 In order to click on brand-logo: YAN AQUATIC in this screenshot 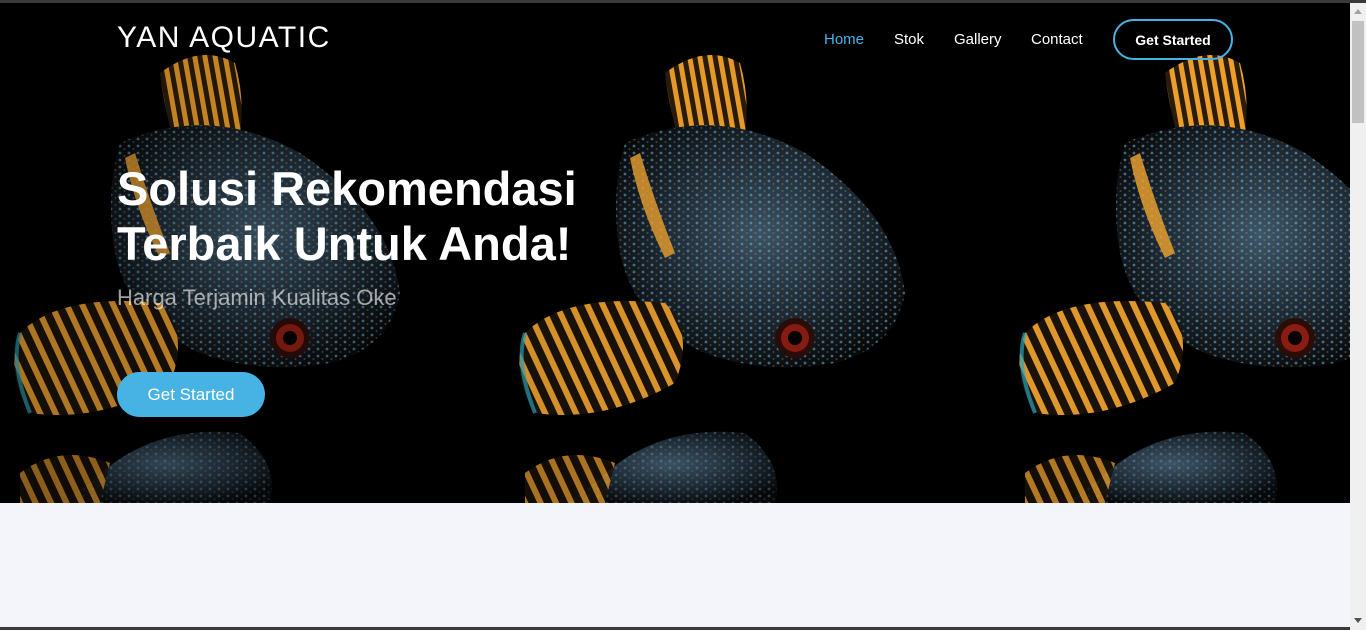, I will do `click(224, 38)`.